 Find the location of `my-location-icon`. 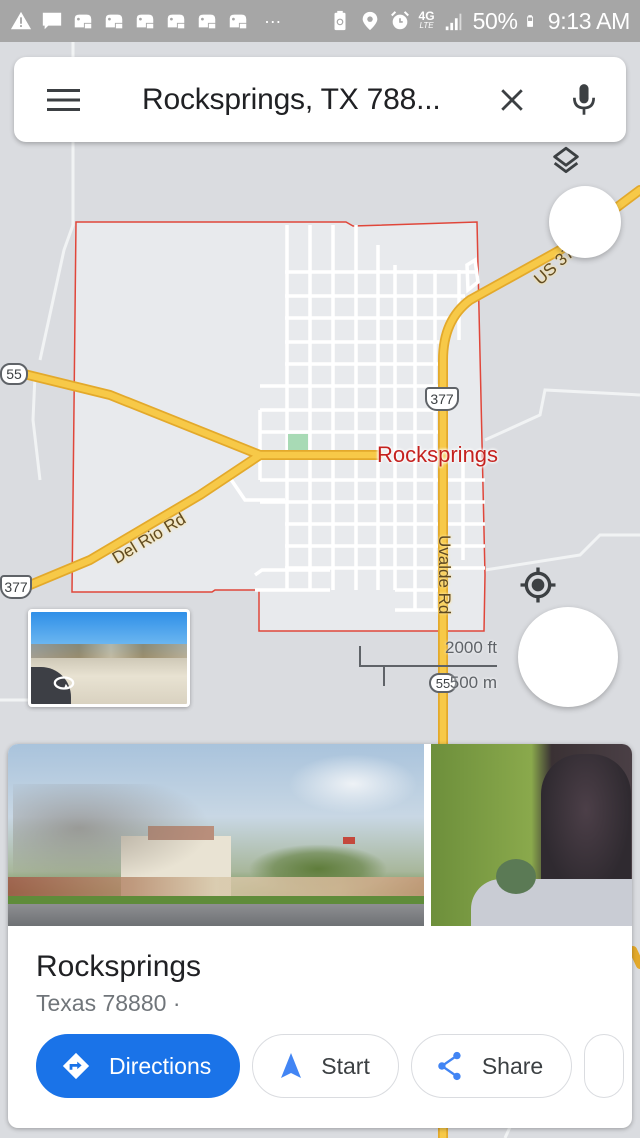

my-location-icon is located at coordinates (538, 585).